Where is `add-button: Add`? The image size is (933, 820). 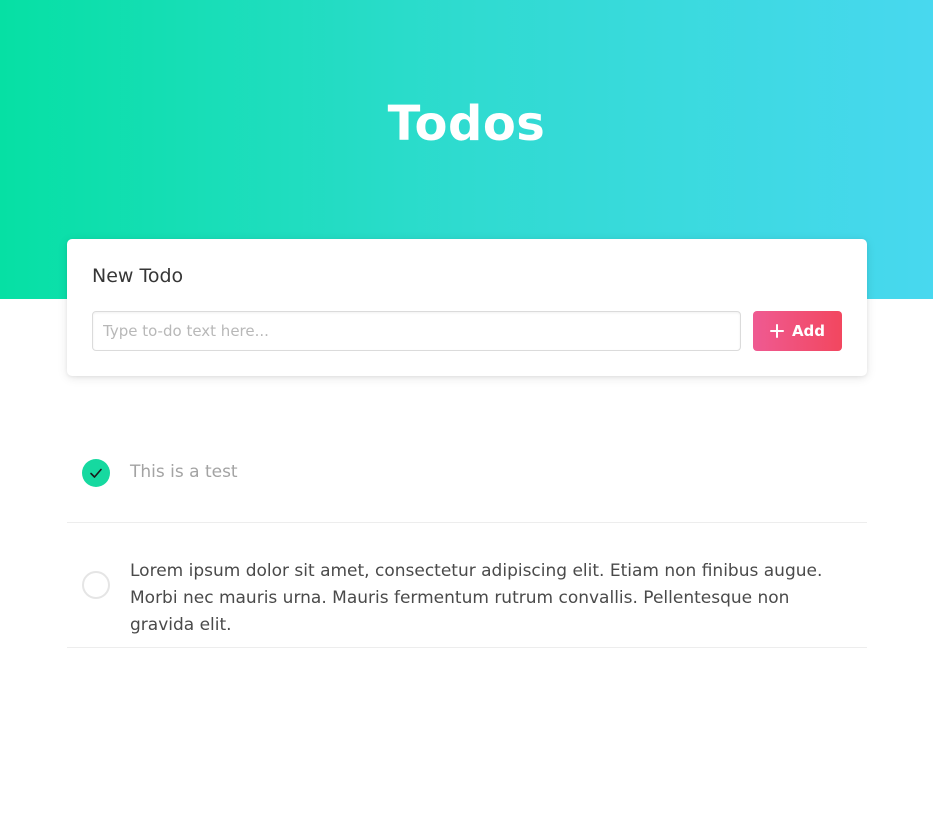 add-button: Add is located at coordinates (797, 331).